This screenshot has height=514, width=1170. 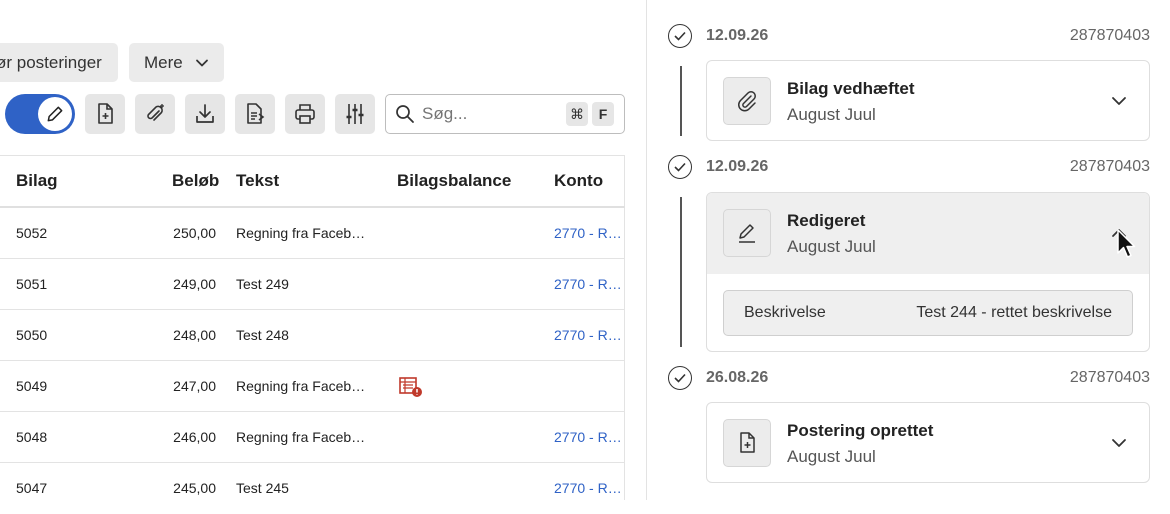 What do you see at coordinates (851, 88) in the screenshot?
I see `history-title: Bilag vedhæftet` at bounding box center [851, 88].